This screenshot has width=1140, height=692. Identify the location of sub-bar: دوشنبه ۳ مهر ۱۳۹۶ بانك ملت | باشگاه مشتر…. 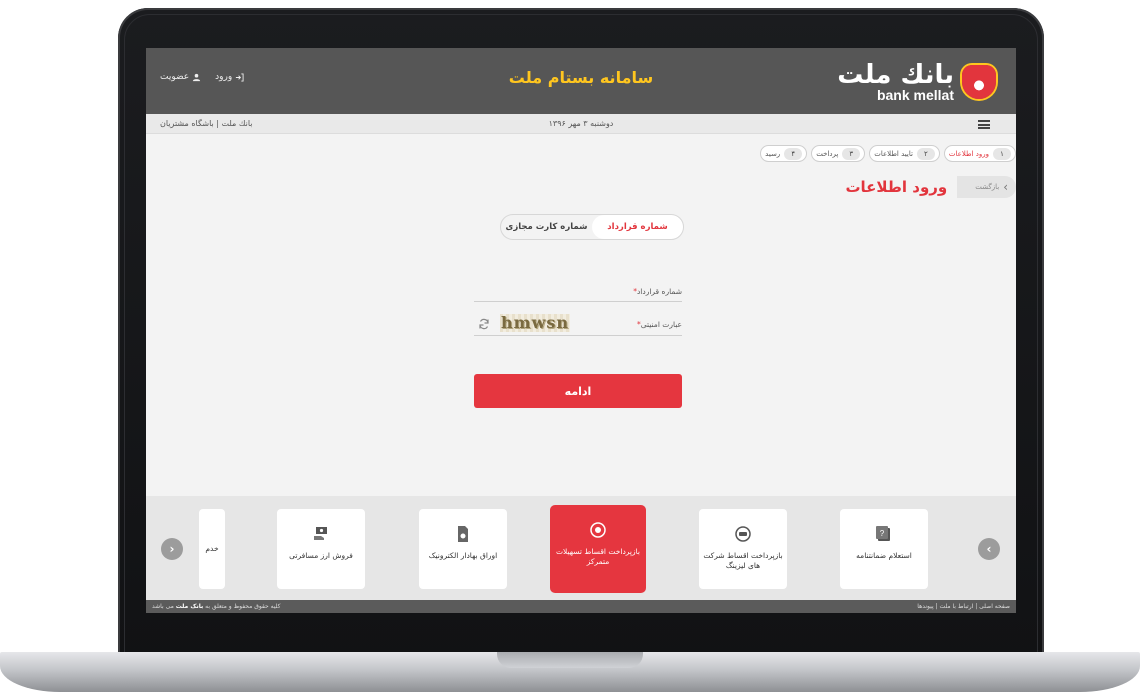
(581, 124).